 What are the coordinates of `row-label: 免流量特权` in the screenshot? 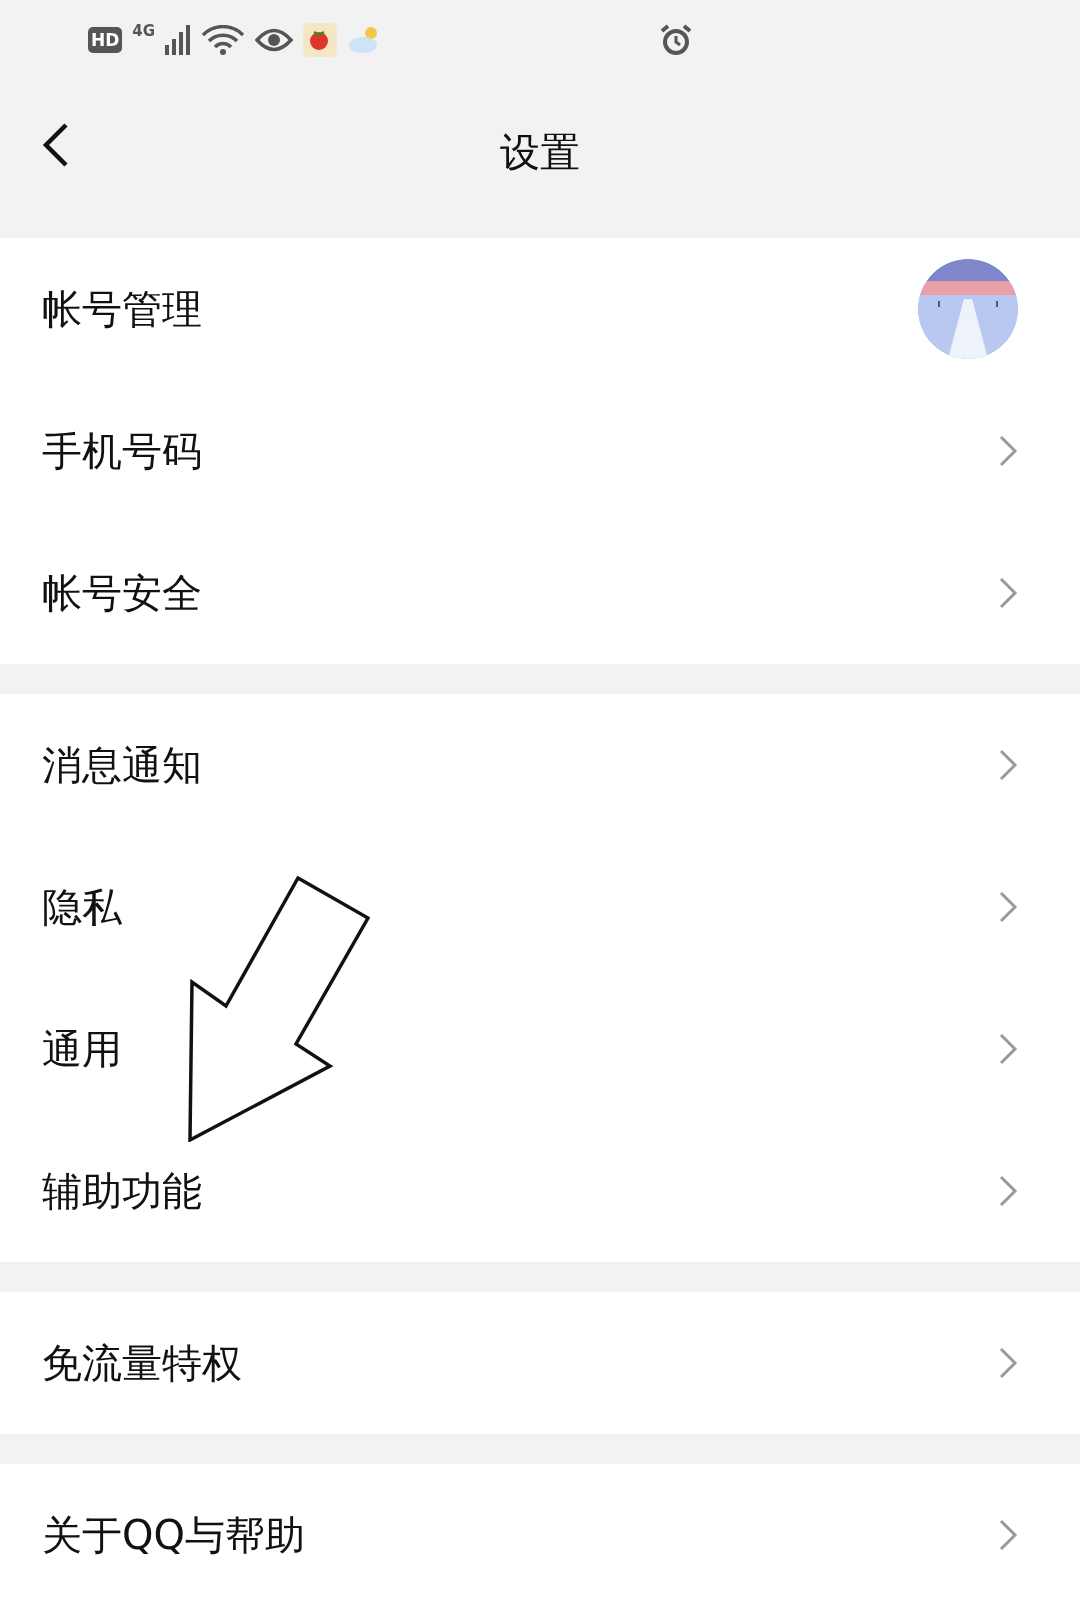 It's located at (142, 1363).